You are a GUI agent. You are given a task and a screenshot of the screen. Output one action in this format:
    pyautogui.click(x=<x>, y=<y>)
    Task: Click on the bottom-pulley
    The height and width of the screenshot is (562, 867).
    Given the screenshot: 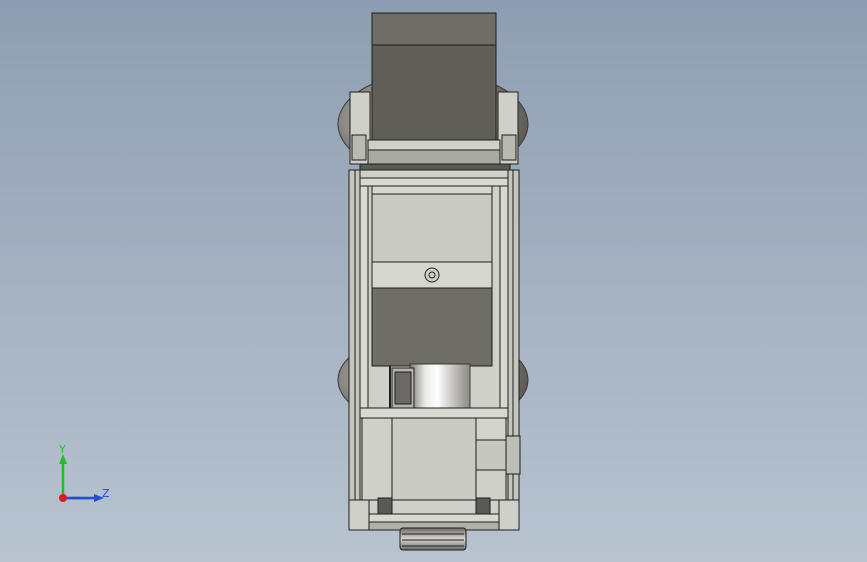 What is the action you would take?
    pyautogui.click(x=433, y=539)
    